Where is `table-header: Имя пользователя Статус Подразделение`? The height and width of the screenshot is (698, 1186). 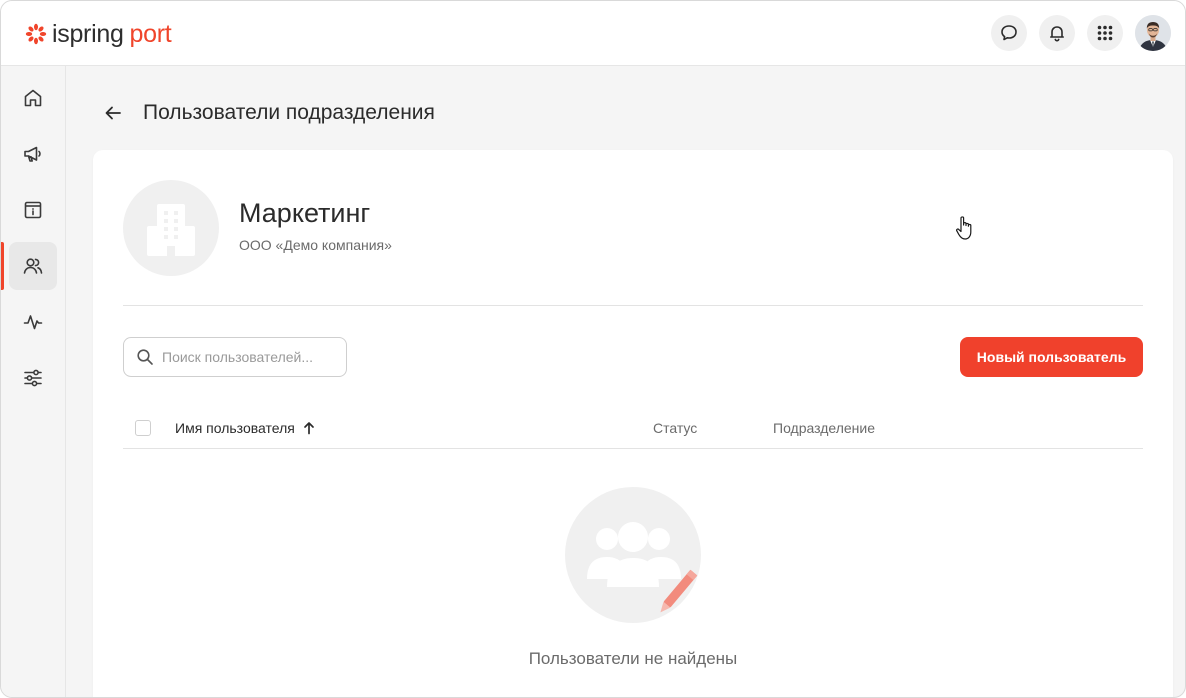
table-header: Имя пользователя Статус Подразделение is located at coordinates (633, 428).